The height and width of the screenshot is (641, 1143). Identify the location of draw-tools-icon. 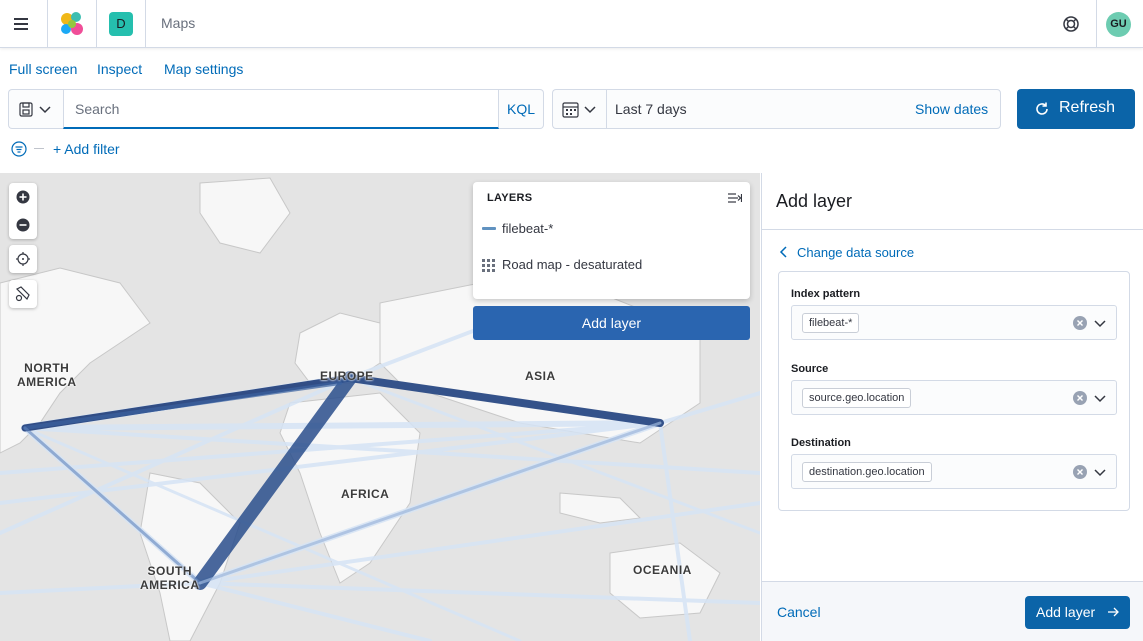
(22, 294).